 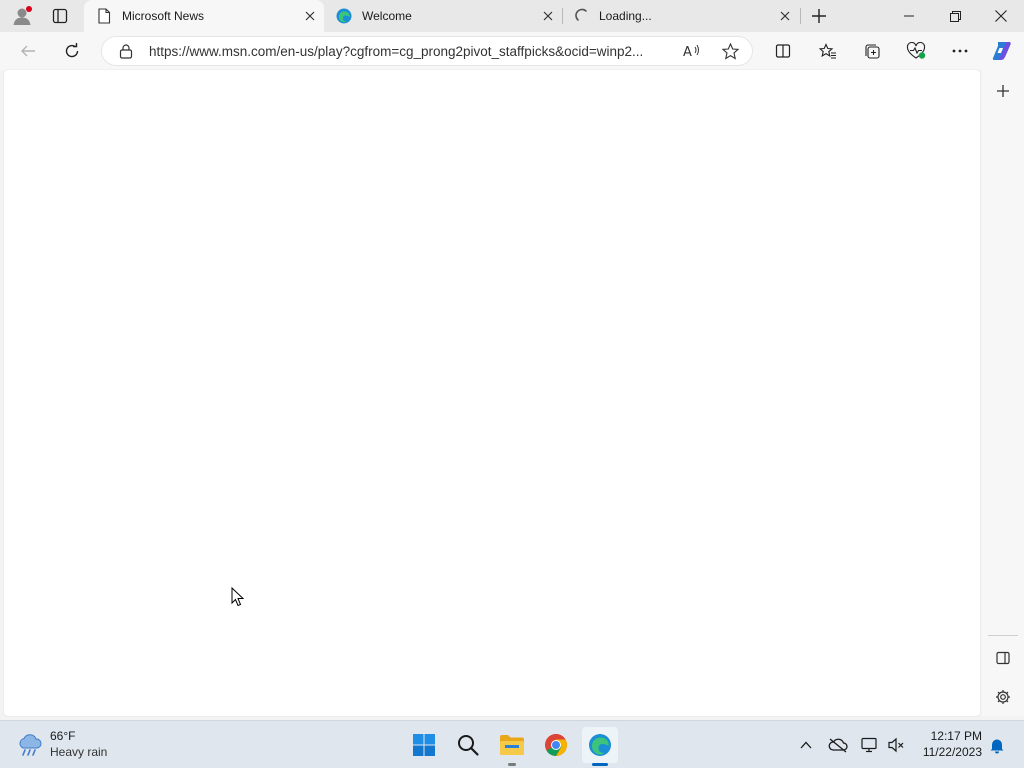 I want to click on back-arrow-icon, so click(x=28, y=51).